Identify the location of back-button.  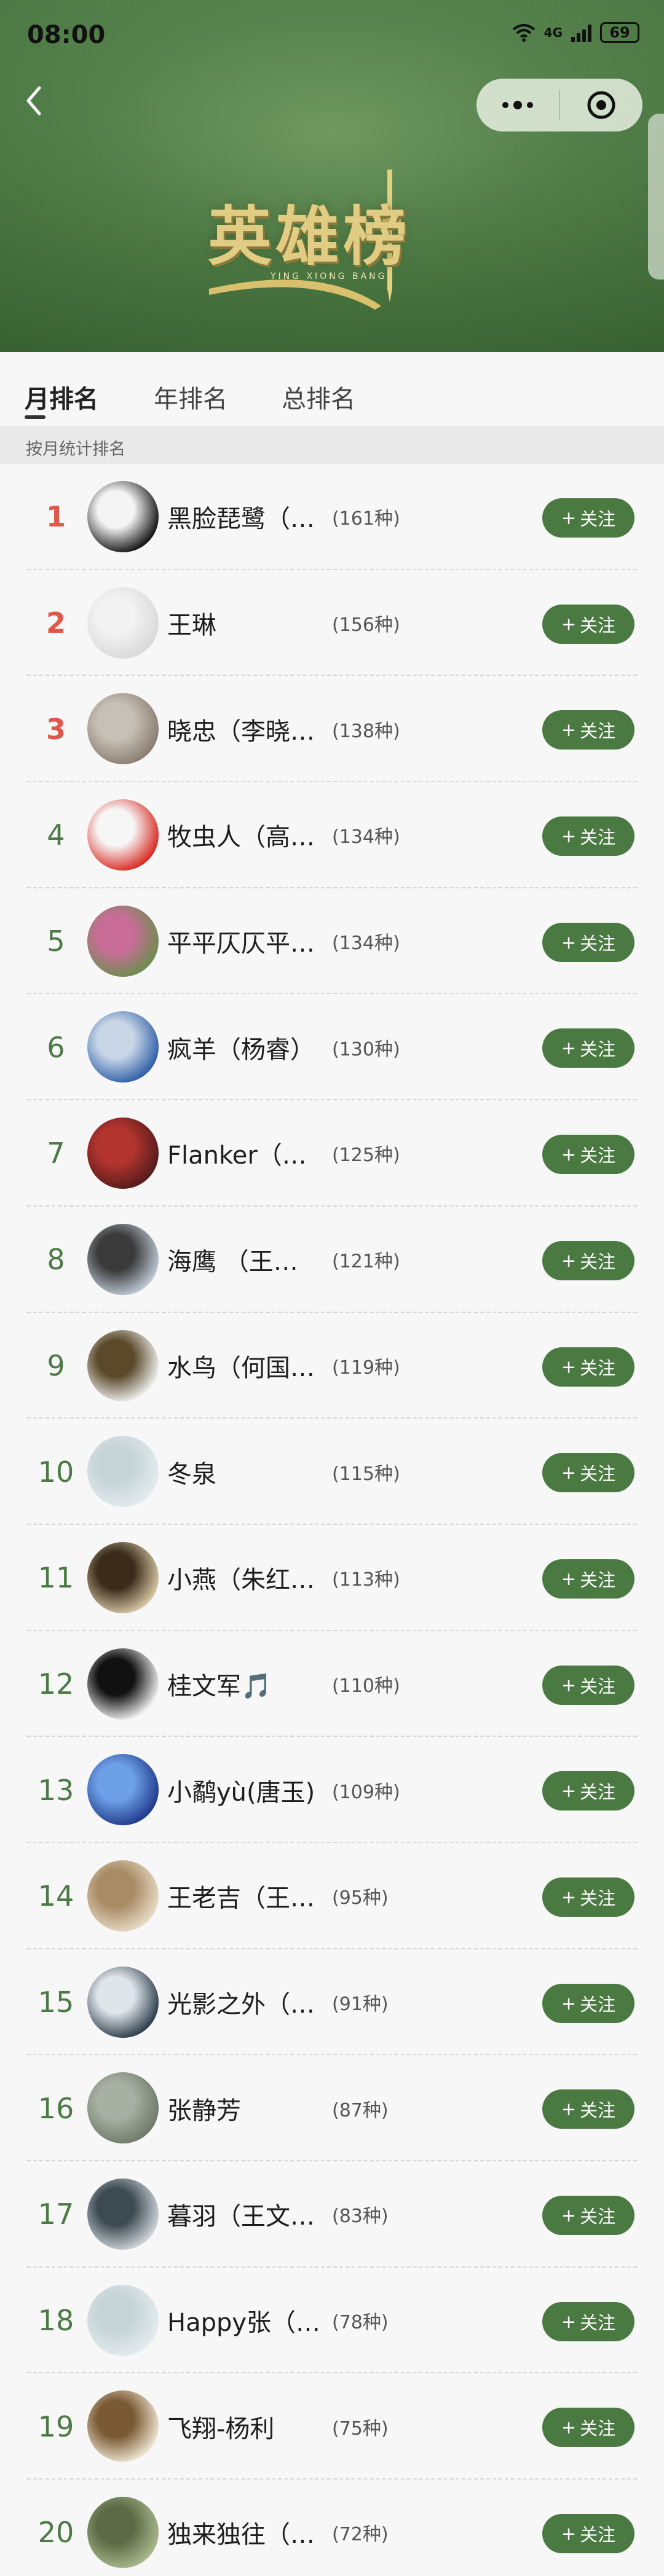
(40, 100).